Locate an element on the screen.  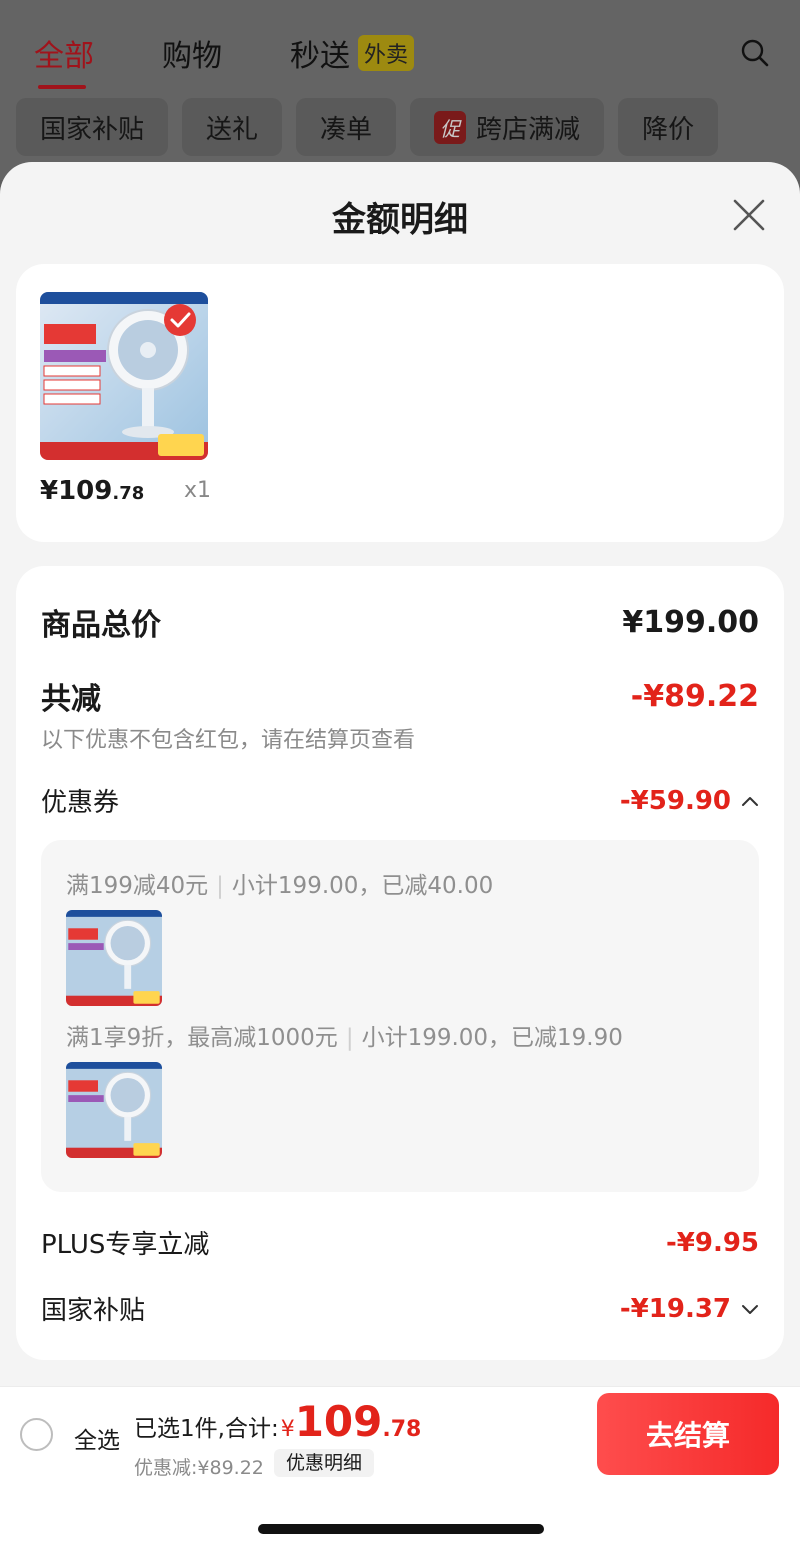
subsidy-value: -¥19.37 is located at coordinates (675, 1308).